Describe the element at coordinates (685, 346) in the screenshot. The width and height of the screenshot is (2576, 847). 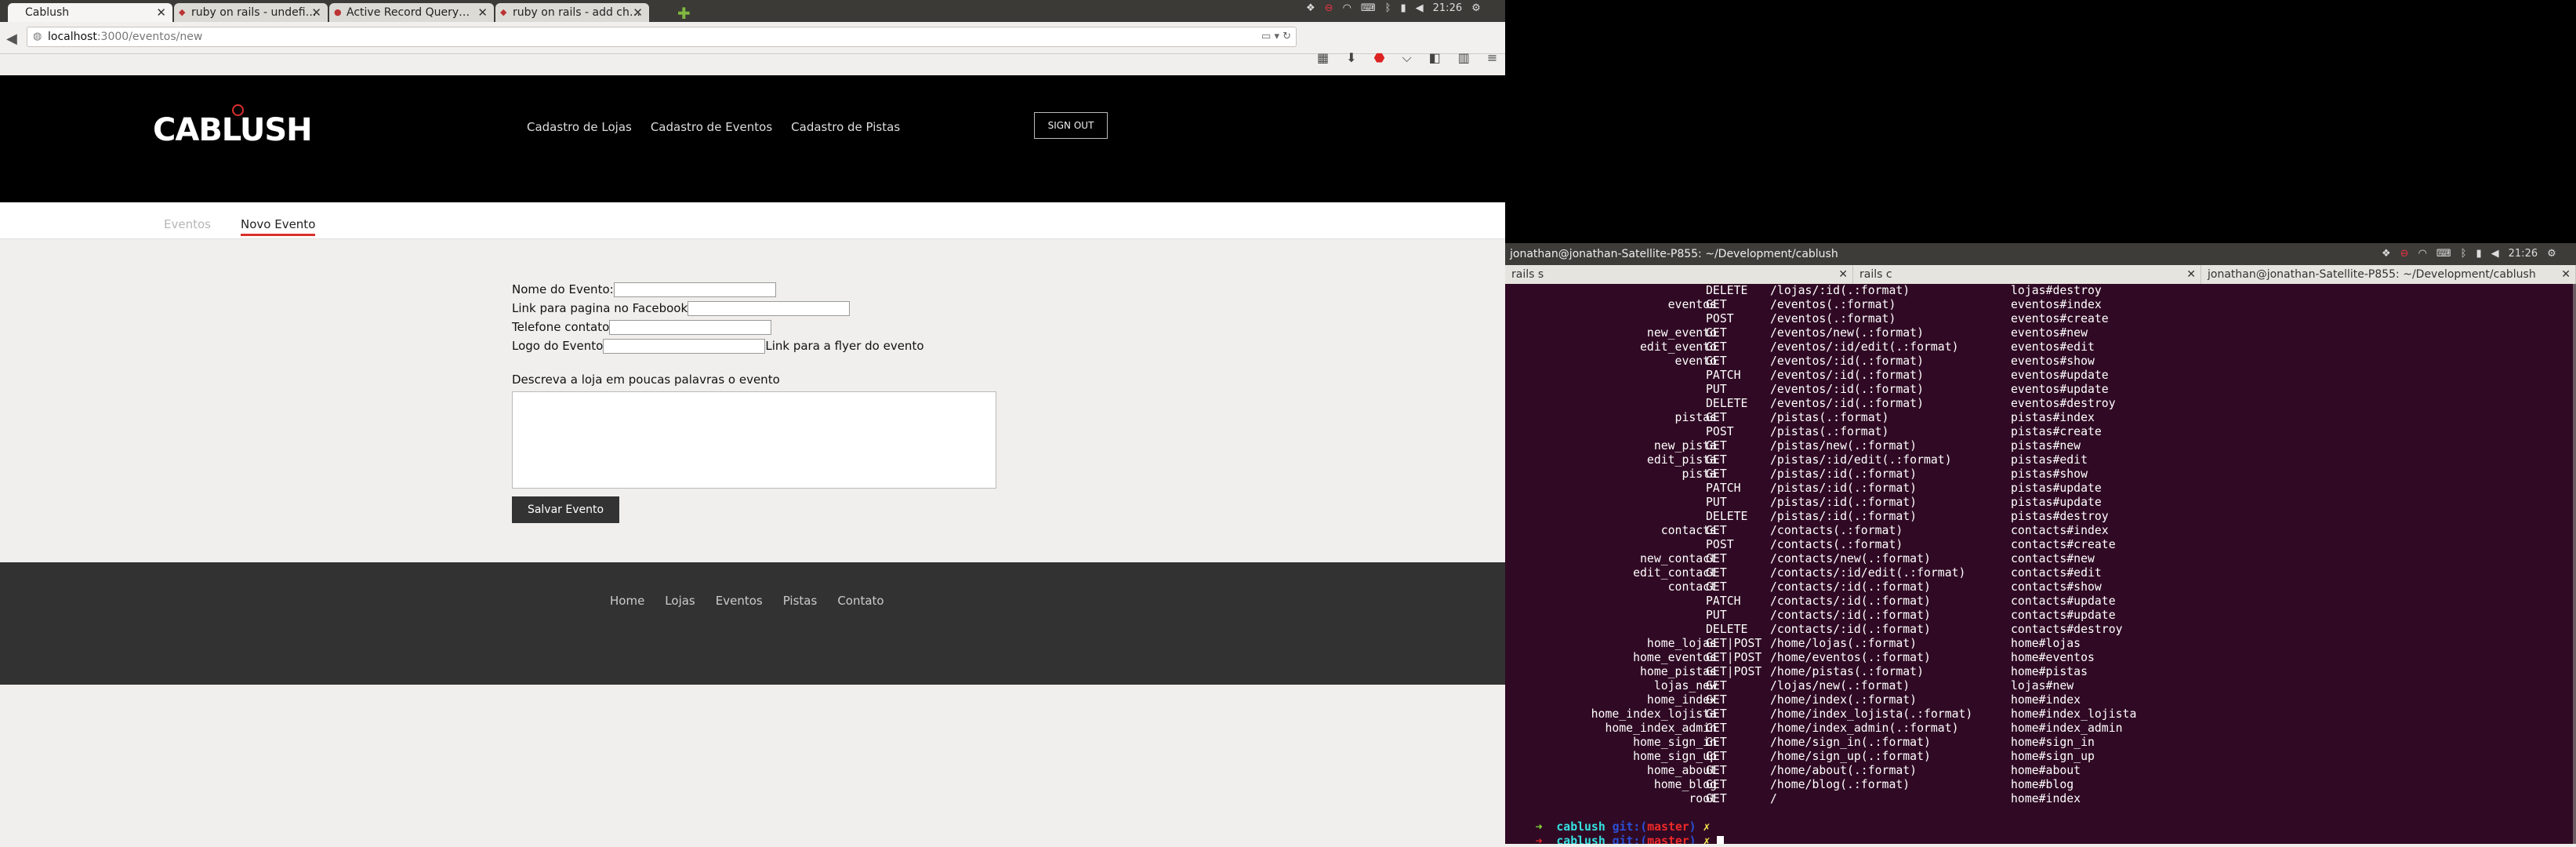
I see `logo-input` at that location.